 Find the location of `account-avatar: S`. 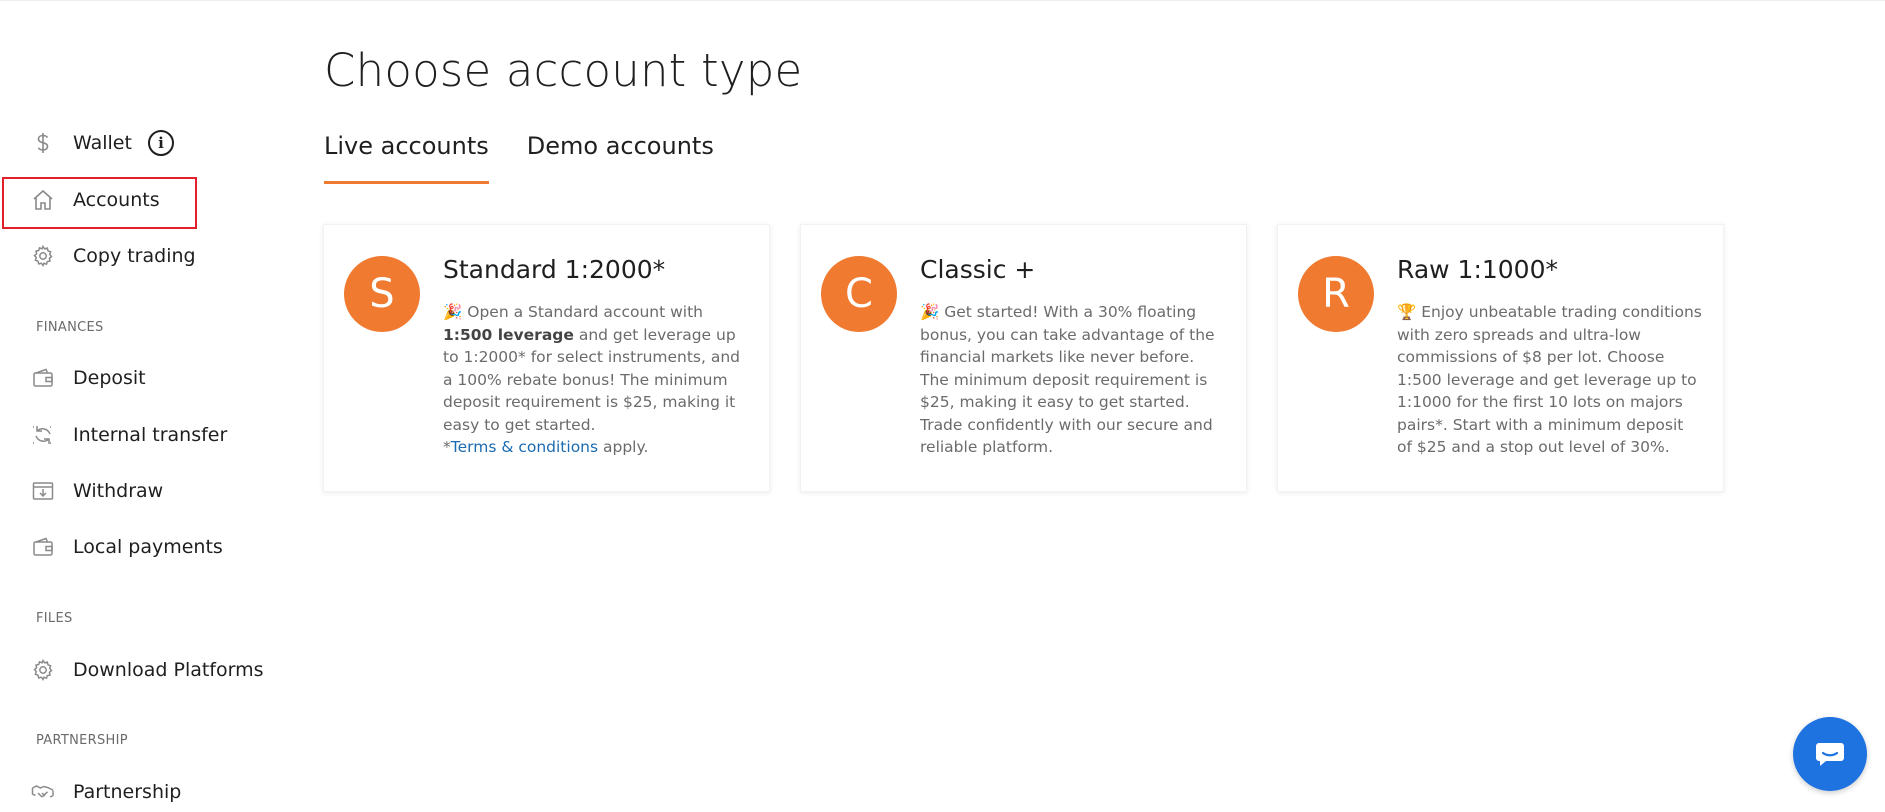

account-avatar: S is located at coordinates (382, 294).